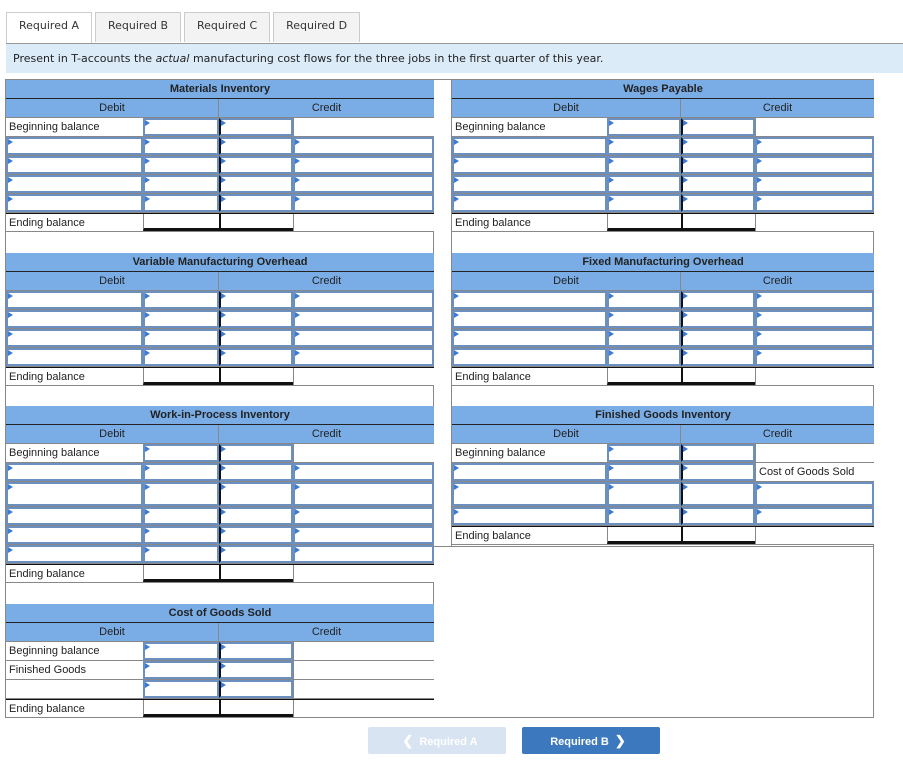 Image resolution: width=903 pixels, height=765 pixels. I want to click on prev-required-button: ❮ Required A, so click(437, 740).